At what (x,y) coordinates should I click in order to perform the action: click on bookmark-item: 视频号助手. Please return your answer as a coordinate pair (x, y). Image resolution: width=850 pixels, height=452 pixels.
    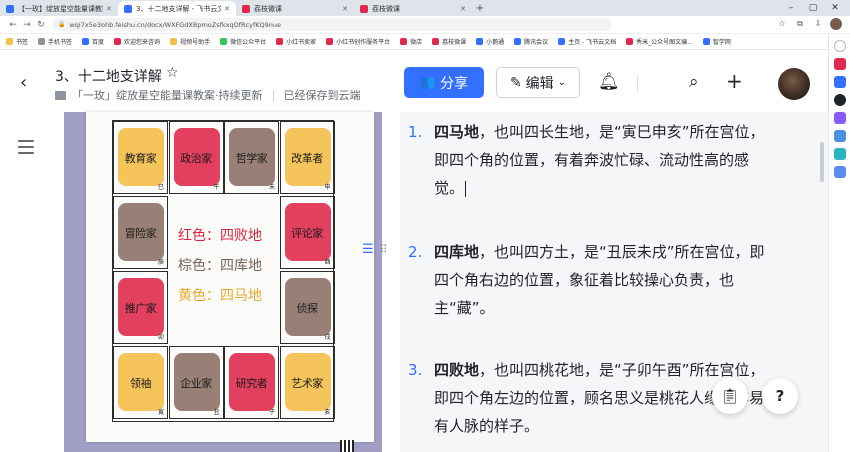
    Looking at the image, I should click on (190, 41).